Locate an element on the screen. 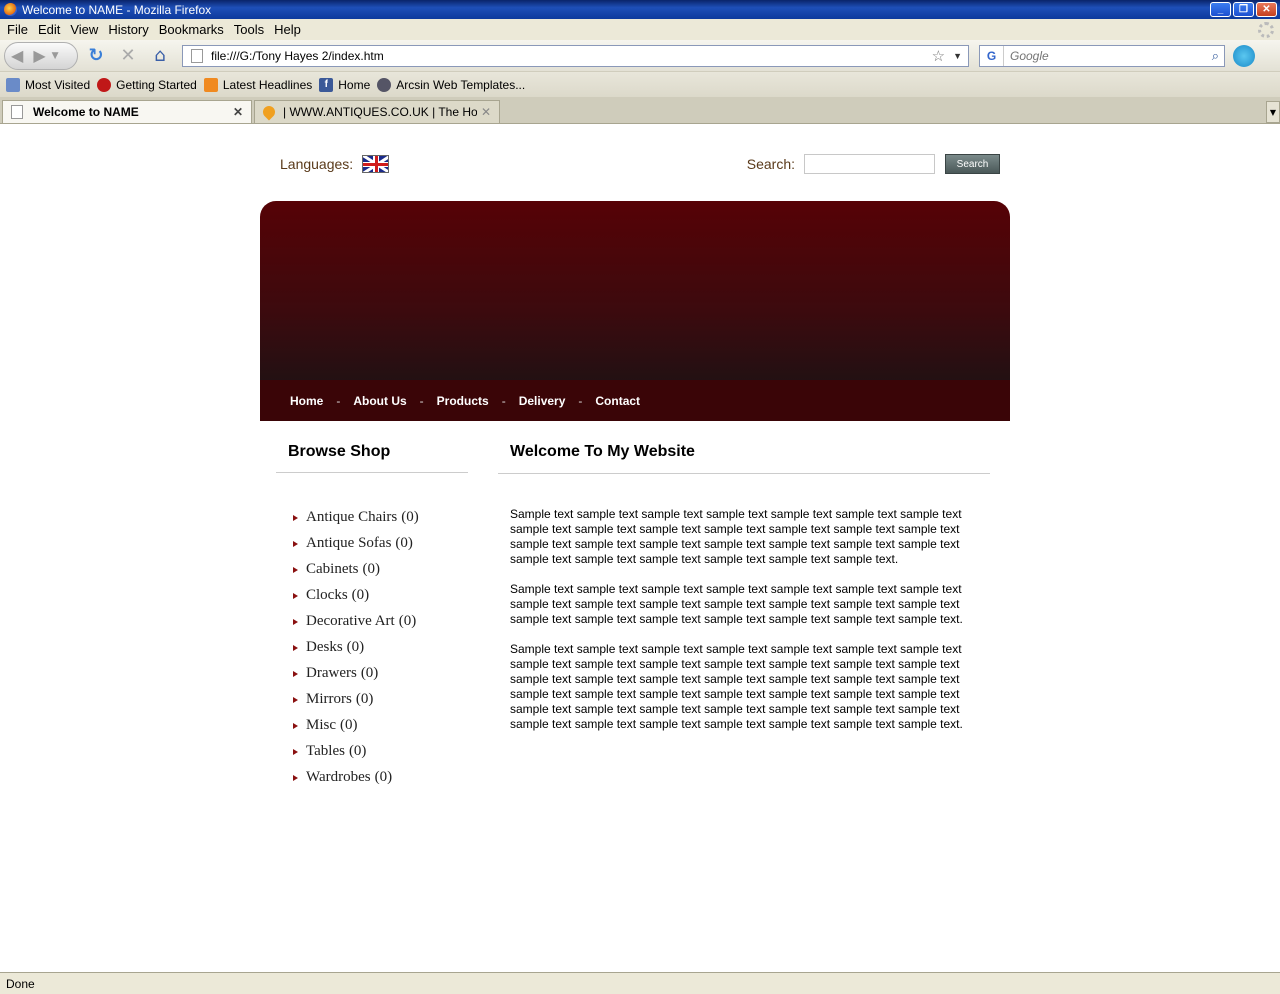  menu-help: Help is located at coordinates (287, 29).